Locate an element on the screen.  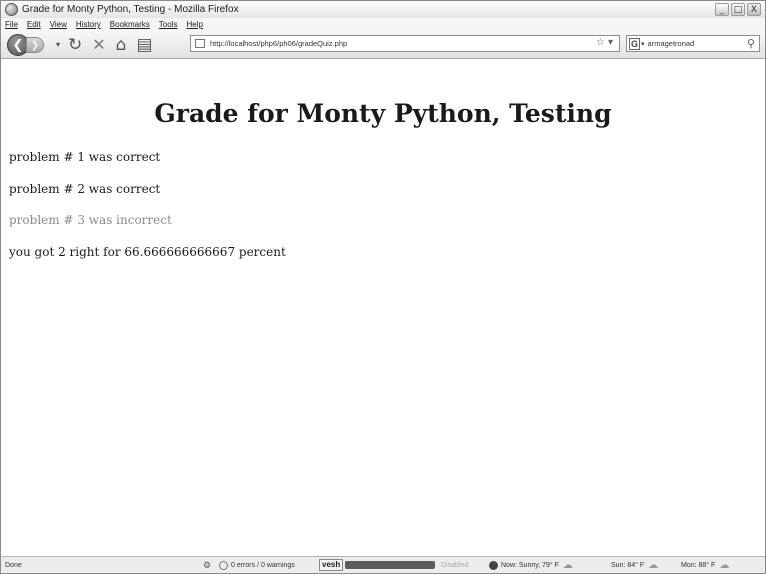
disabled-text: Disabled is located at coordinates (455, 565).